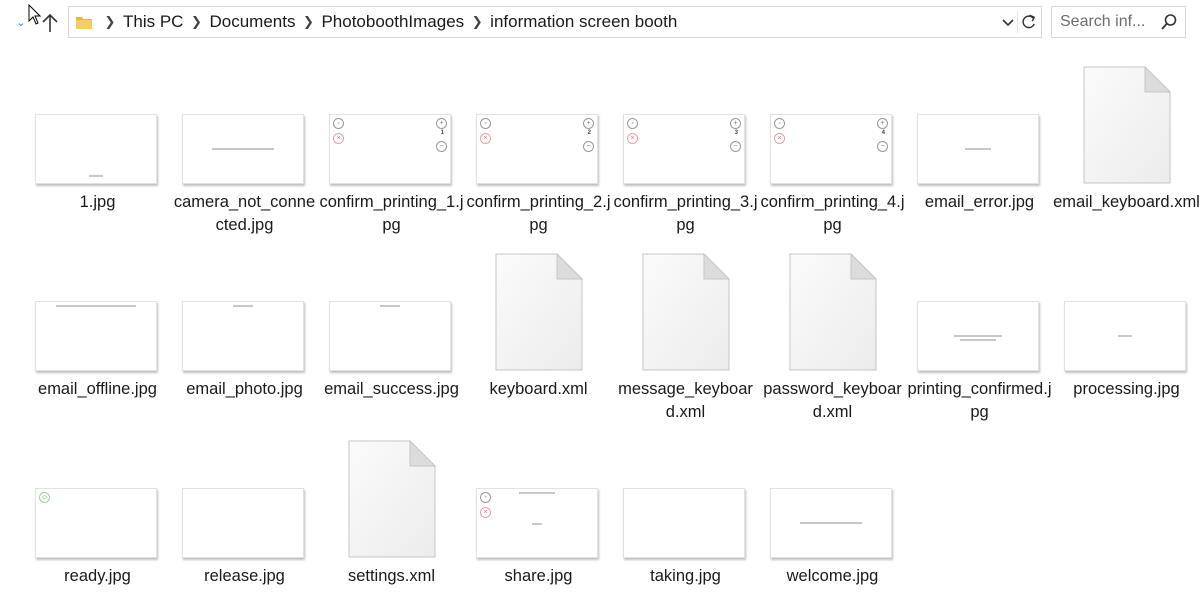 The image size is (1200, 602). Describe the element at coordinates (832, 335) in the screenshot. I see `file-item-password-keyboard-xml: password_keyboard.xml` at that location.